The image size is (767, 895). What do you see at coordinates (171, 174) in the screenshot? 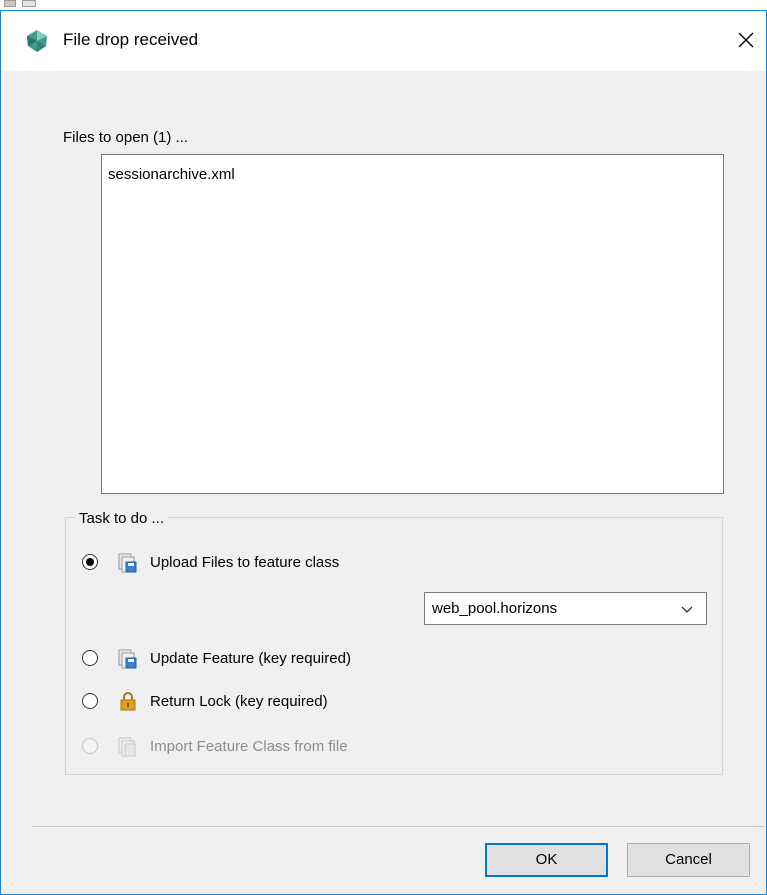
I see `file-list-item: sessionarchive.xml` at bounding box center [171, 174].